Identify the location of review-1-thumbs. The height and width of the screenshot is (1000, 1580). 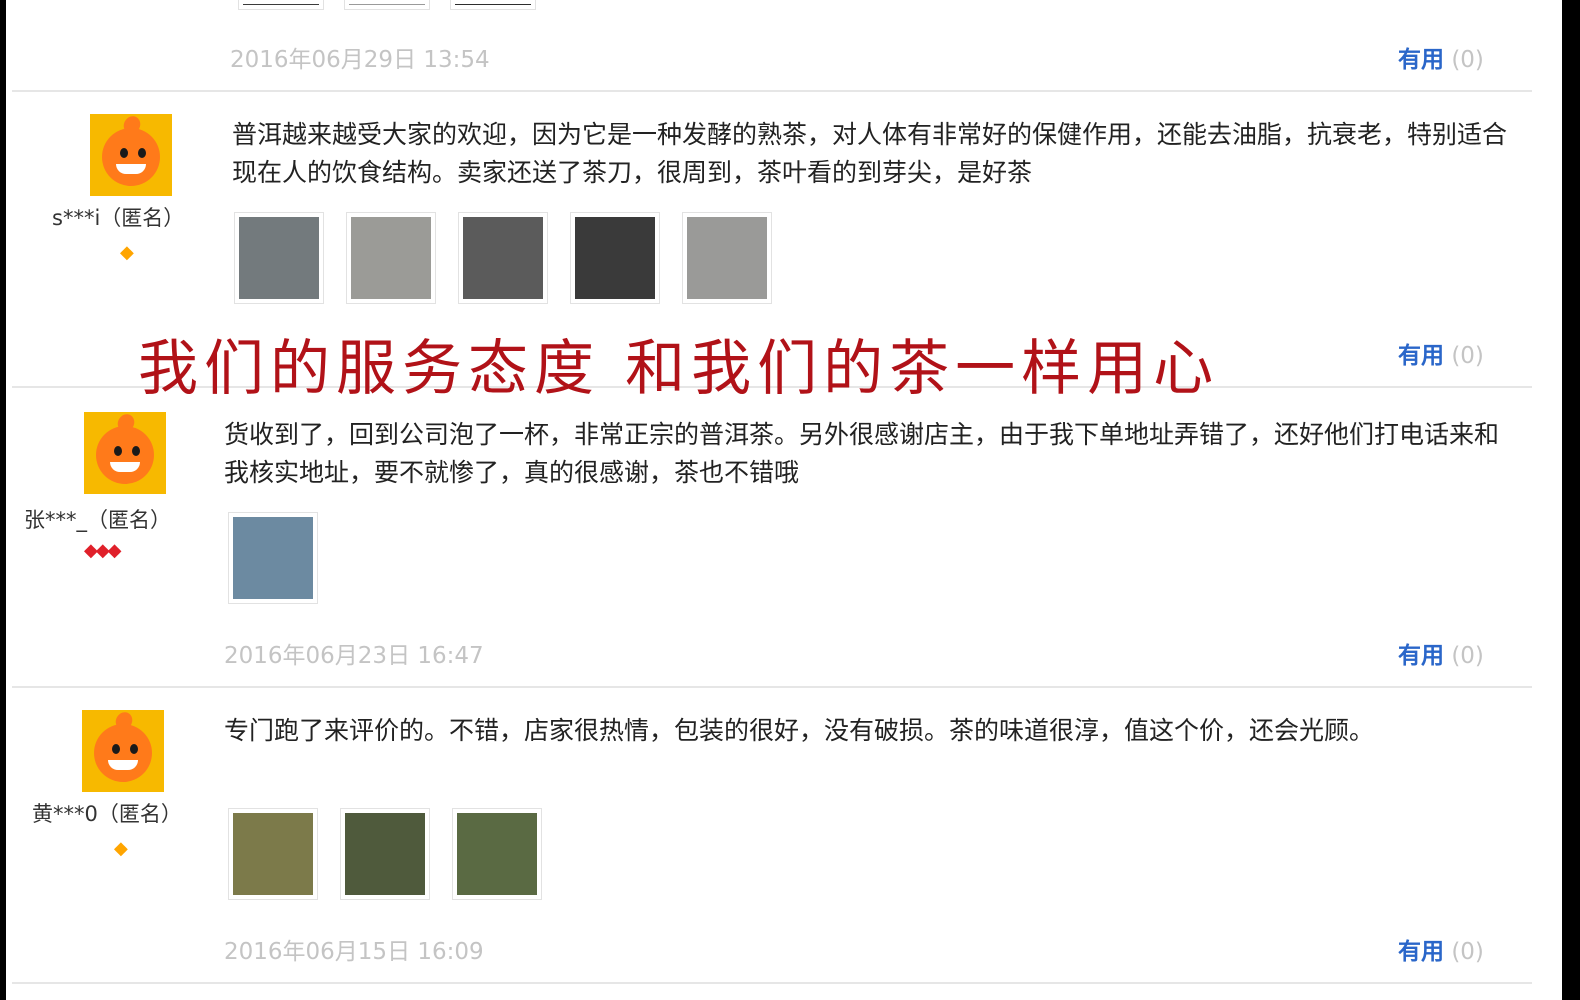
(503, 258).